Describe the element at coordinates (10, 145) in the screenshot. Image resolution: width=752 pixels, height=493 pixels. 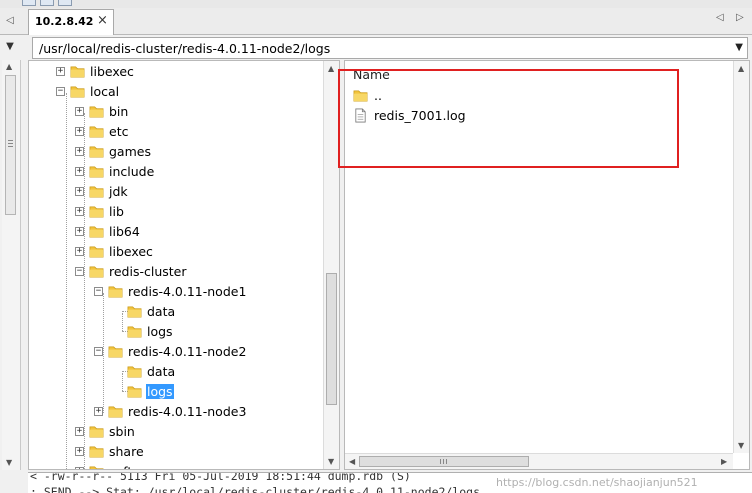
I see `left-narrow-scroll-thumb` at that location.